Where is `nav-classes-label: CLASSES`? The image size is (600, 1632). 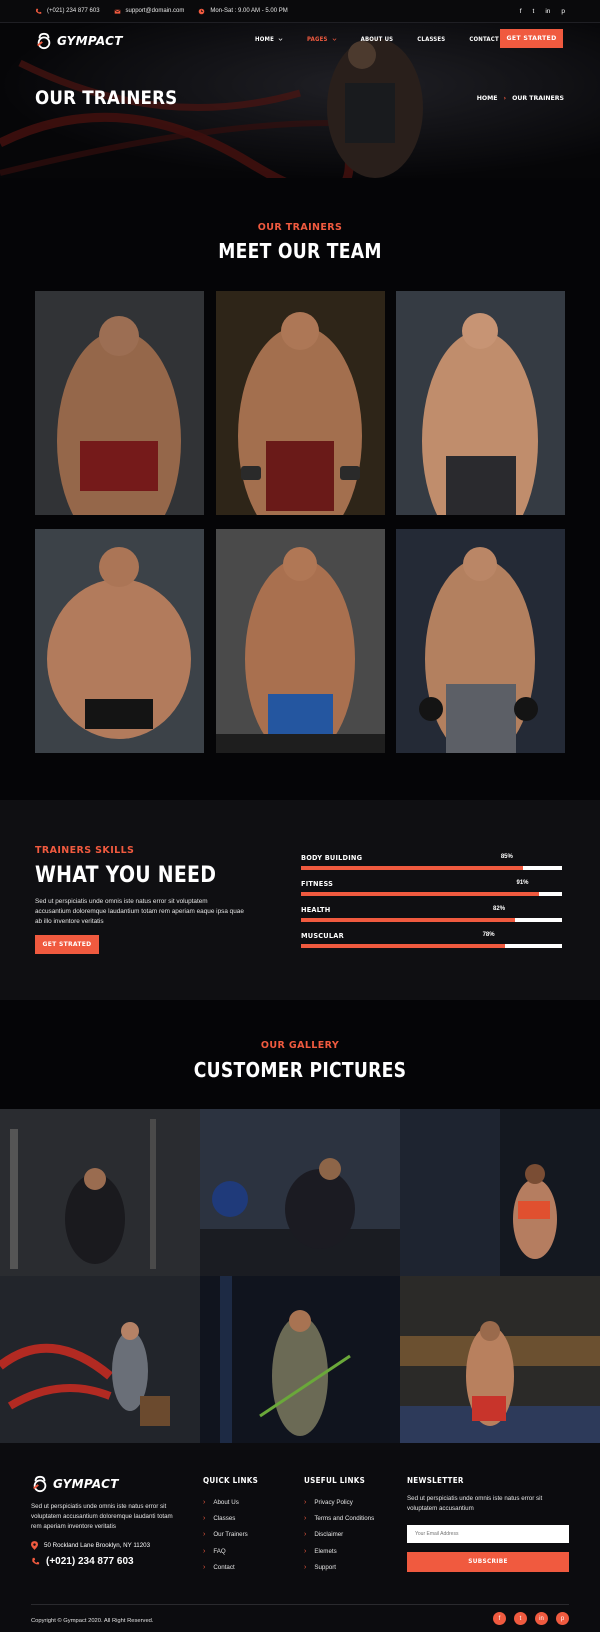
nav-classes-label: CLASSES is located at coordinates (431, 39).